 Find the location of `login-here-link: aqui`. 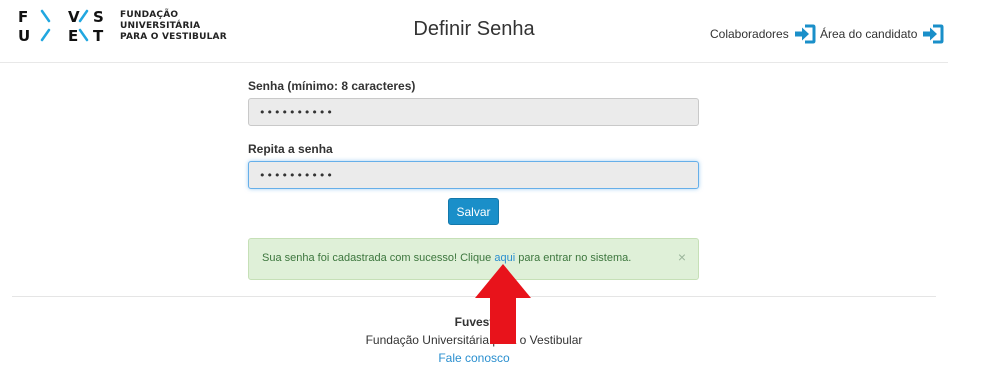

login-here-link: aqui is located at coordinates (504, 258).